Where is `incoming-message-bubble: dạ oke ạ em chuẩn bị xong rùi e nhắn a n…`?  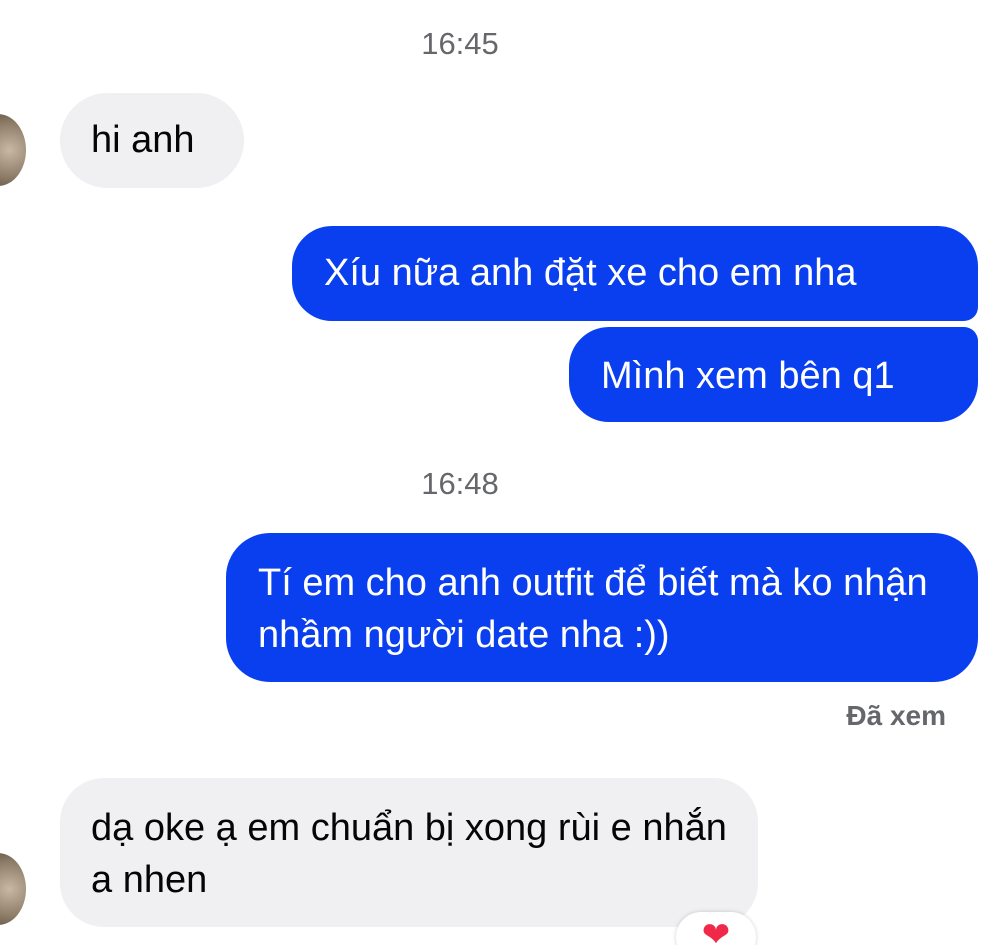 incoming-message-bubble: dạ oke ạ em chuẩn bị xong rùi e nhắn a n… is located at coordinates (409, 852).